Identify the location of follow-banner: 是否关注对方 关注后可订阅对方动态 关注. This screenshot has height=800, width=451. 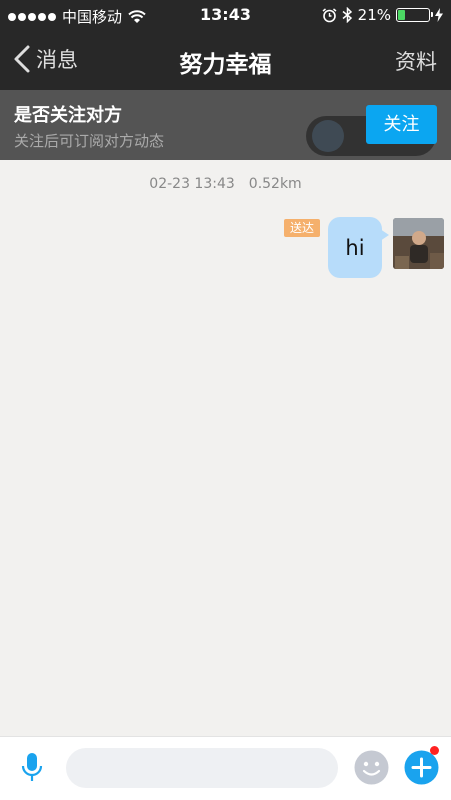
(225, 125).